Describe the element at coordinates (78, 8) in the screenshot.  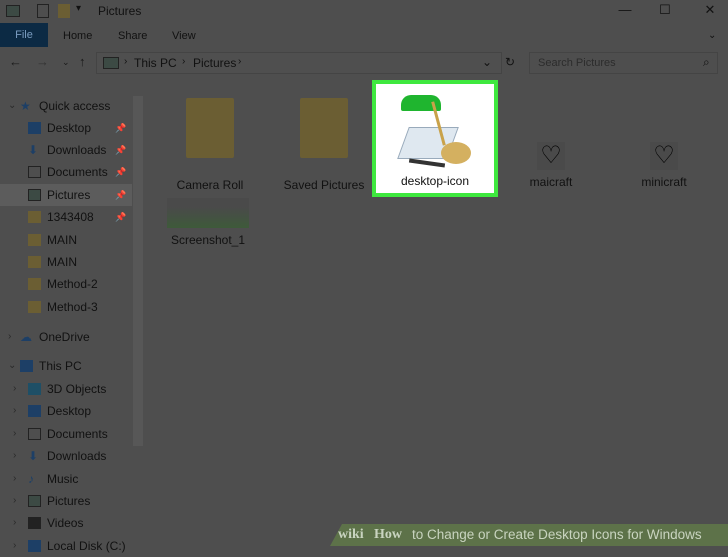
I see `customize-toolbar-icon: ▾` at that location.